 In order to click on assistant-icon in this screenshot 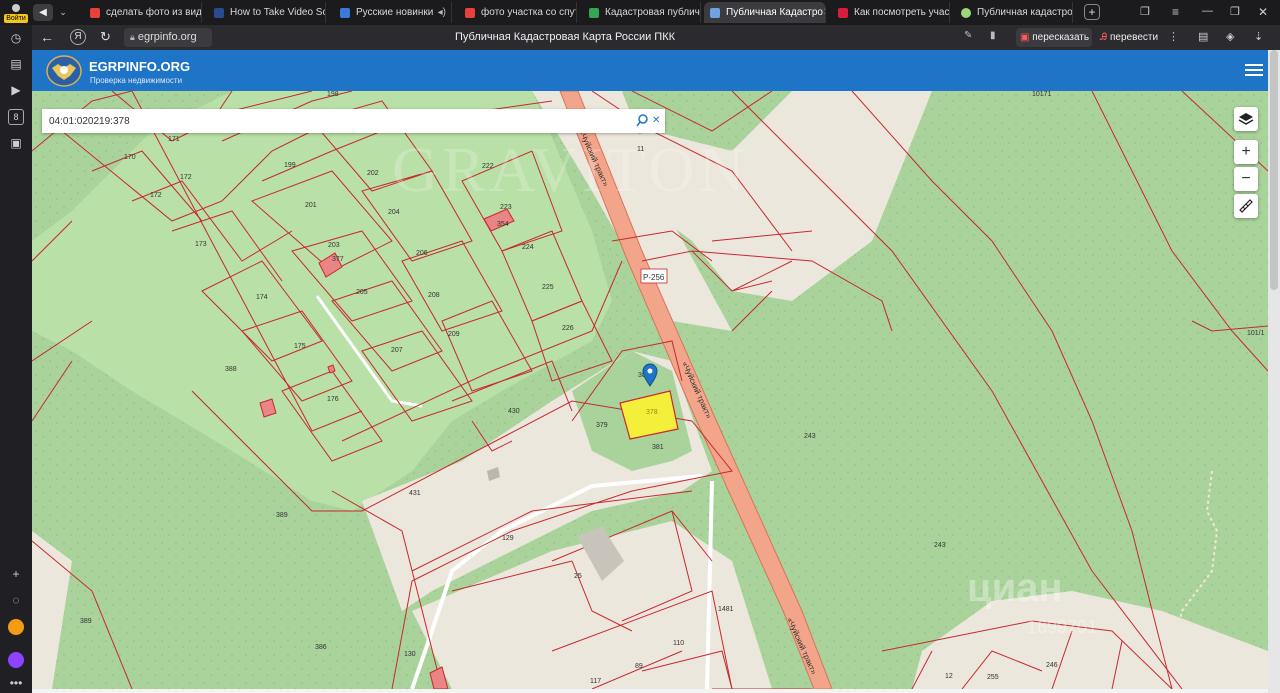, I will do `click(16, 660)`.